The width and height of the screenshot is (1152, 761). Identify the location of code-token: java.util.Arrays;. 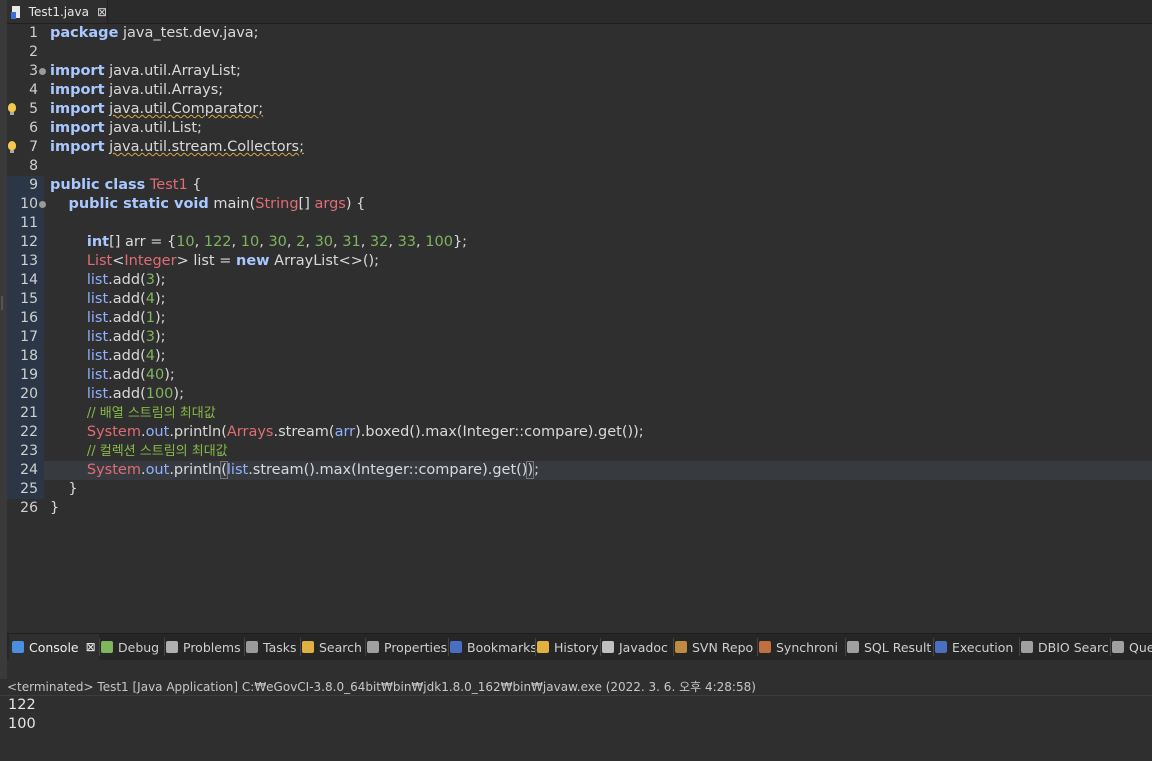
(164, 90).